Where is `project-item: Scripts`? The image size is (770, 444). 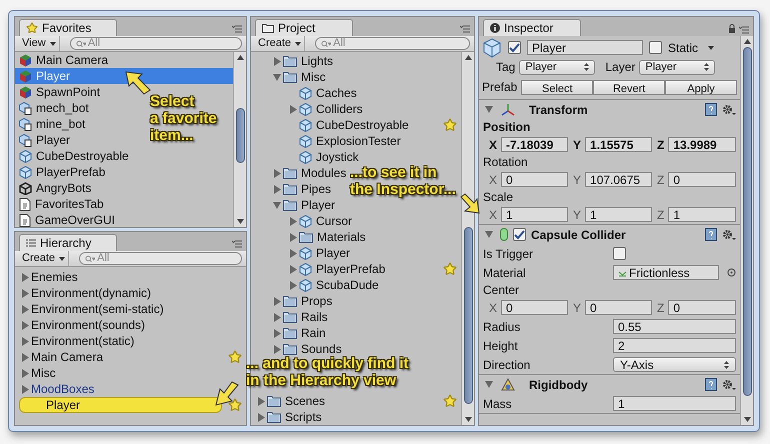 project-item: Scripts is located at coordinates (294, 416).